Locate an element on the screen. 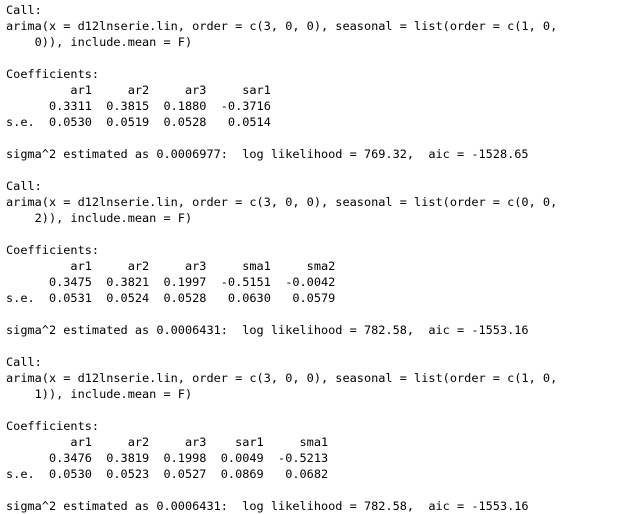 This screenshot has height=514, width=625. call-line-continued: 0)), include.mean = F) is located at coordinates (99, 42).